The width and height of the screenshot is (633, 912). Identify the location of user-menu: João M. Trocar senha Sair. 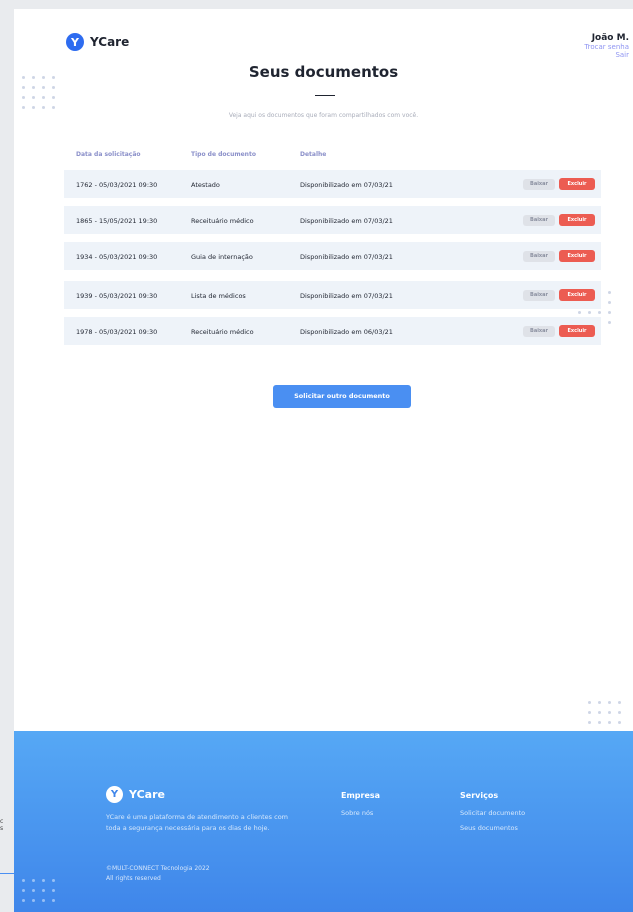
(606, 46).